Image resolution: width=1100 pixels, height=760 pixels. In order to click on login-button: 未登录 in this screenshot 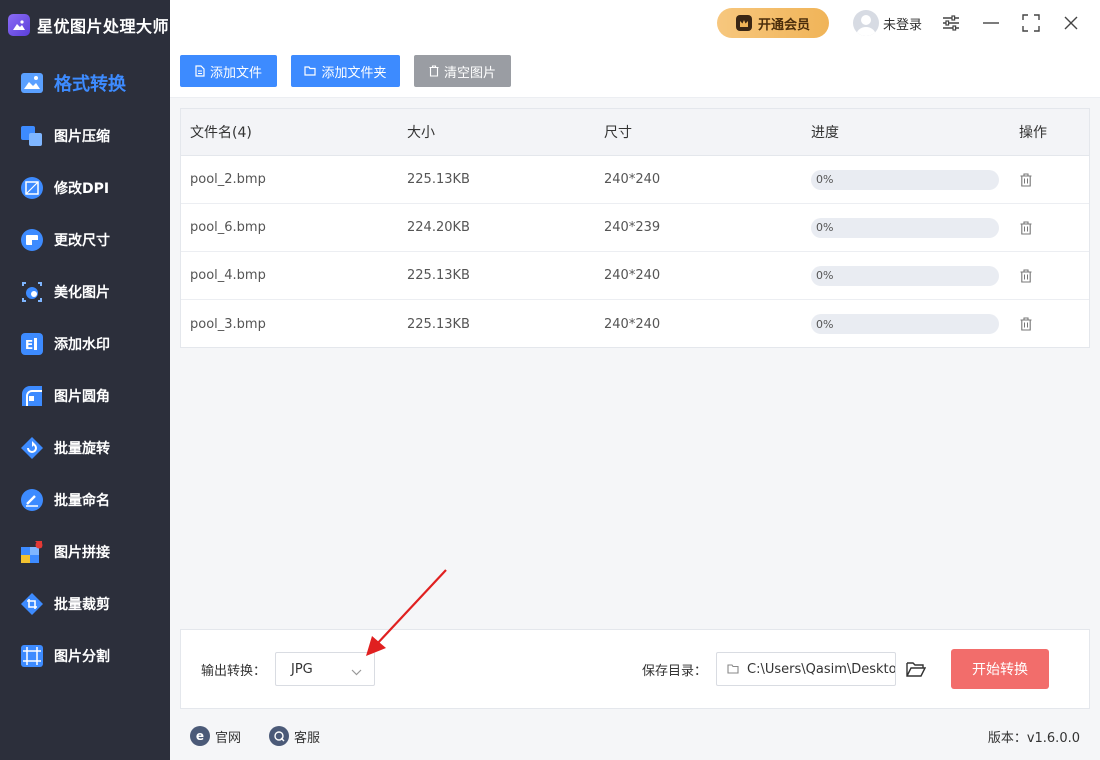, I will do `click(887, 23)`.